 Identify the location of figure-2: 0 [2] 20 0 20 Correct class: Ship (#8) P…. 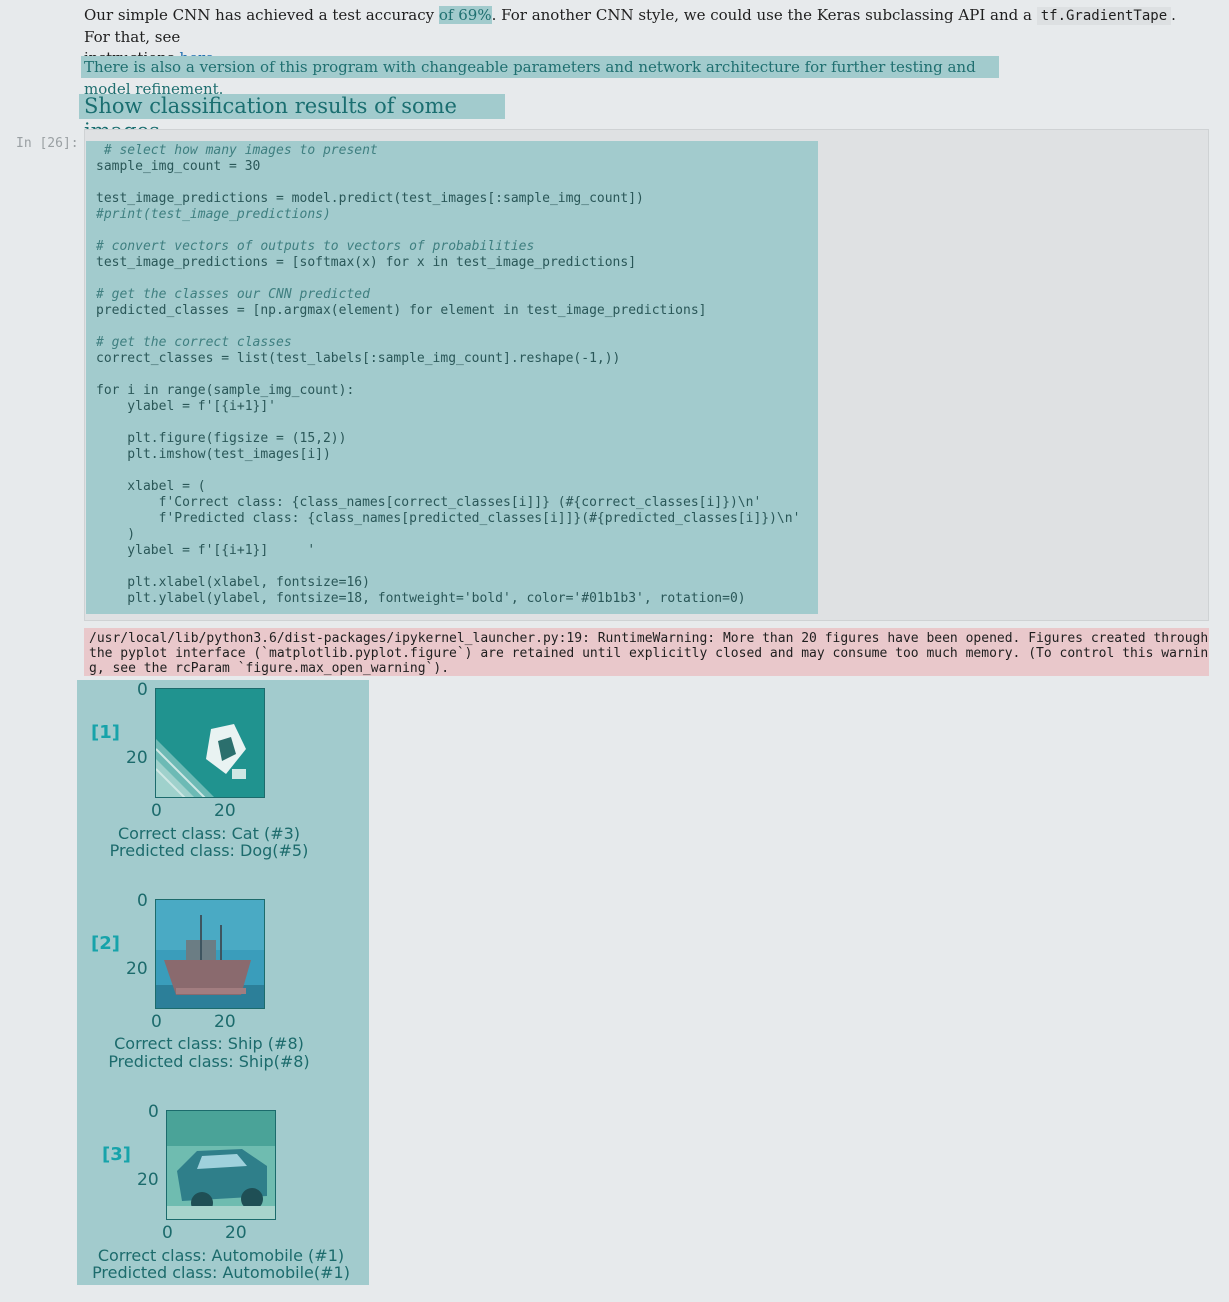
(223, 991).